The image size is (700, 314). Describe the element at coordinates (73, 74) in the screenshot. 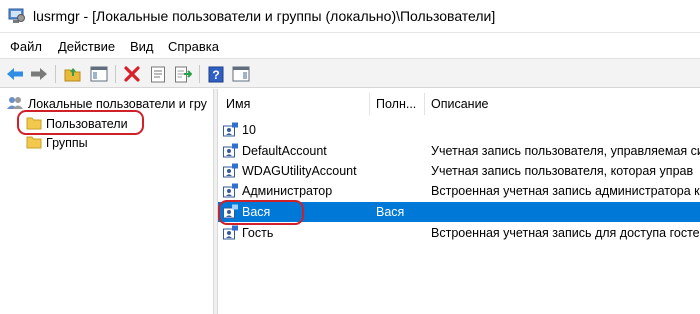

I see `up-folder-icon` at that location.